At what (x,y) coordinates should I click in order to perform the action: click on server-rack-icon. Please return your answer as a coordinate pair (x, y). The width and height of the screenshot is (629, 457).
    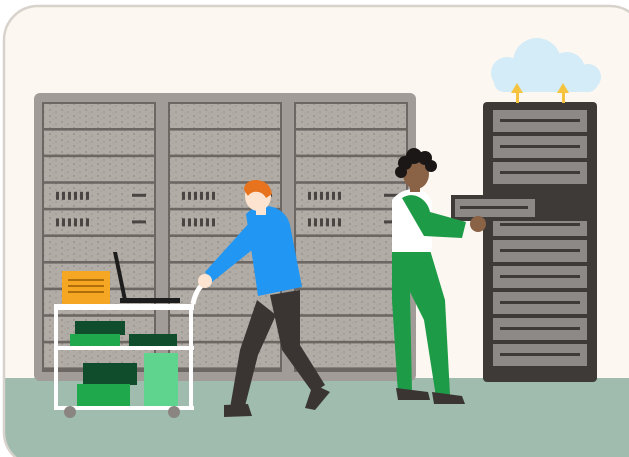
    Looking at the image, I should click on (351, 237).